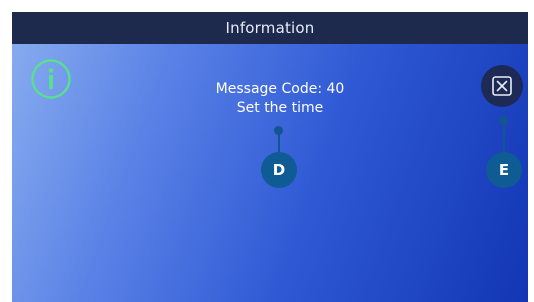  I want to click on page-title: Information, so click(270, 28).